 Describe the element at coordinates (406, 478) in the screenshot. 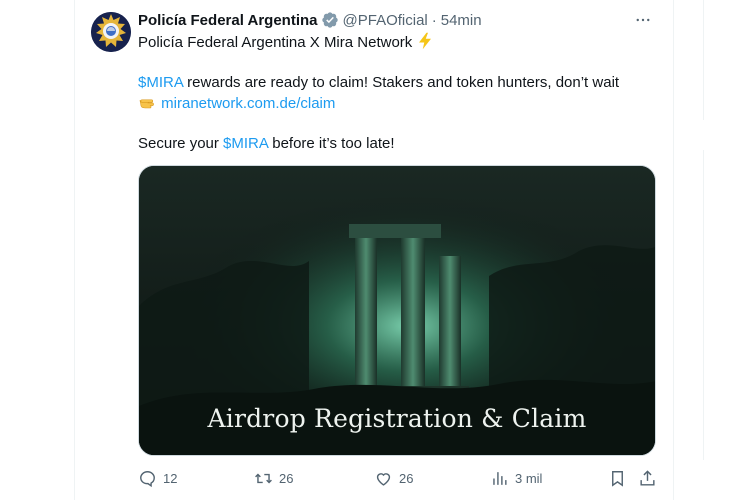

I see `like-count: 26` at that location.